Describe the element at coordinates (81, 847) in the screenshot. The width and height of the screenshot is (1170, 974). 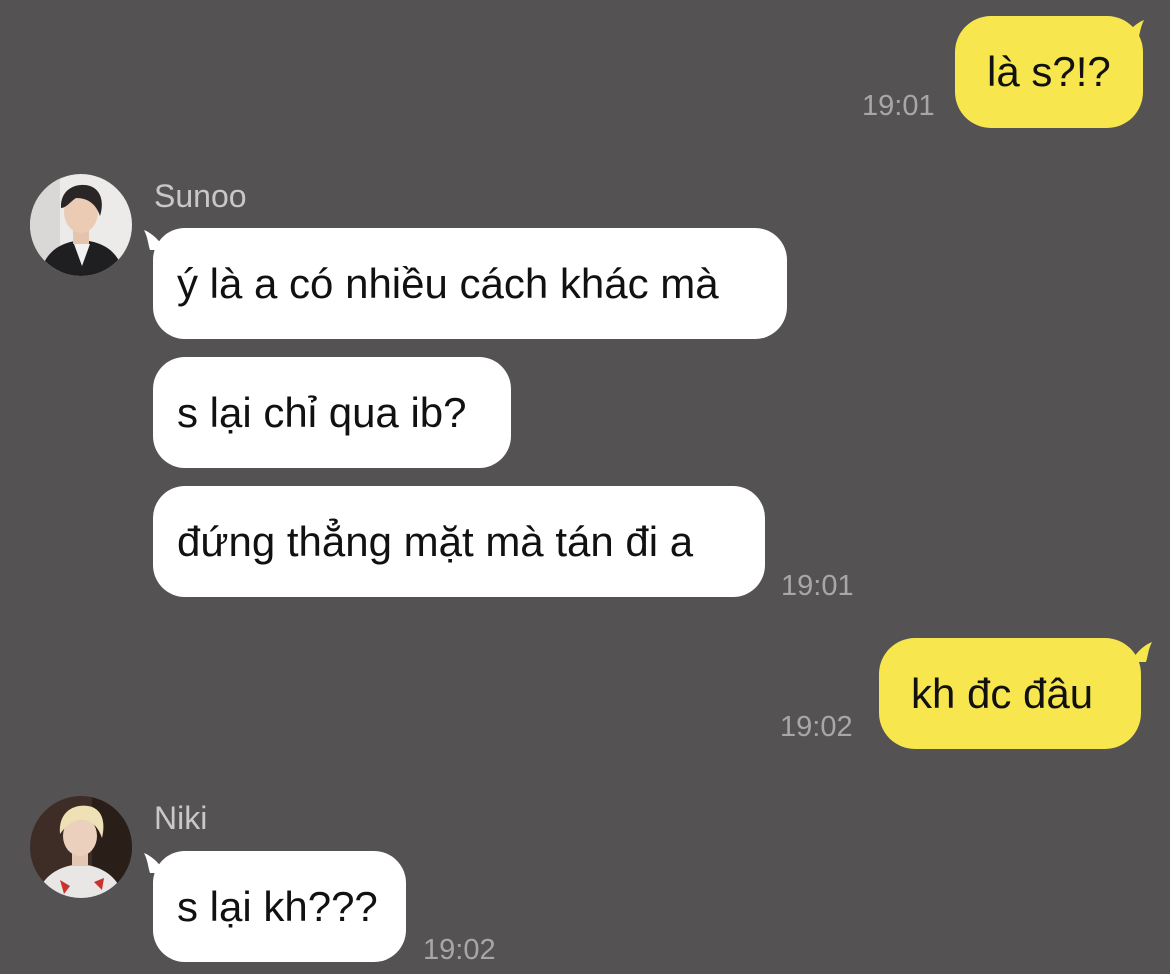
I see `niki-avatar` at that location.